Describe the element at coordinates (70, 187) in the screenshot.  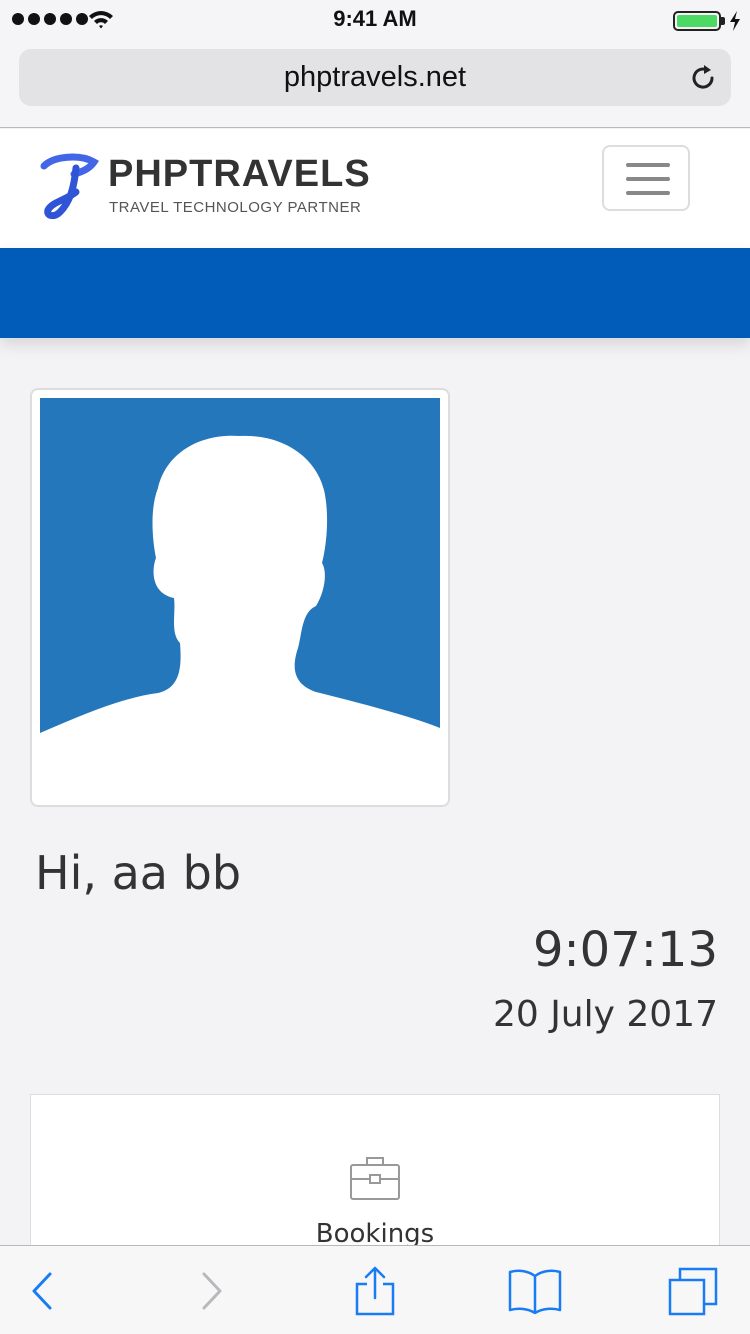
I see `phptravels-logo-icon` at that location.